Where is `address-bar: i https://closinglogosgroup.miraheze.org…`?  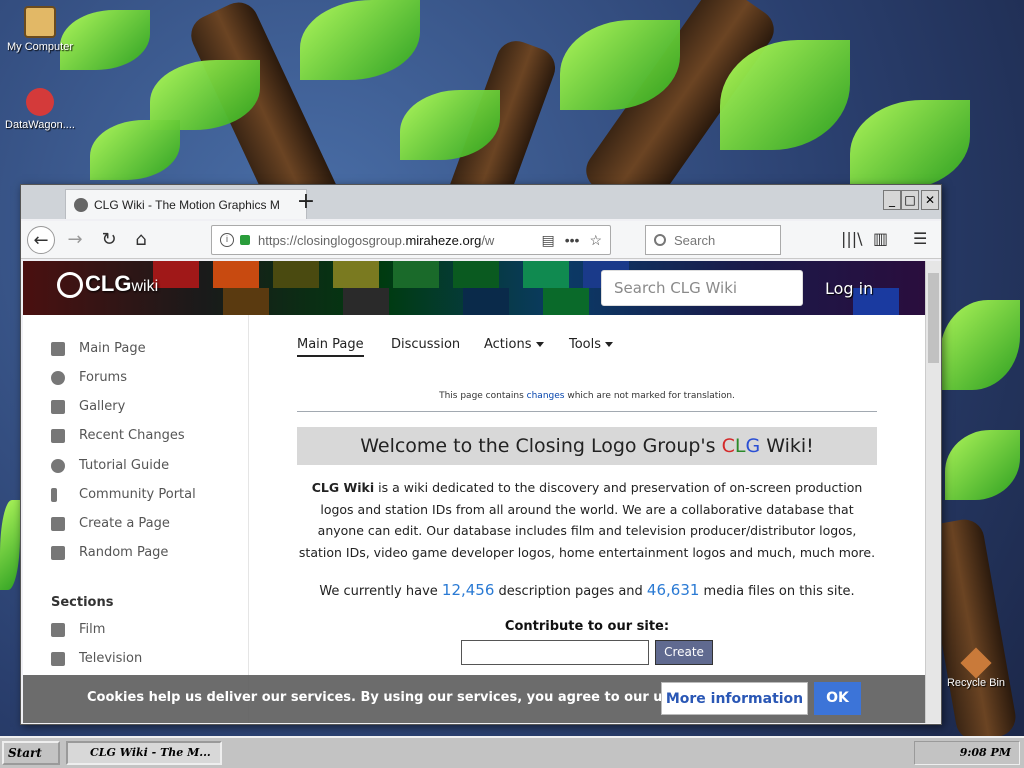 address-bar: i https://closinglogosgroup.miraheze.org… is located at coordinates (411, 240).